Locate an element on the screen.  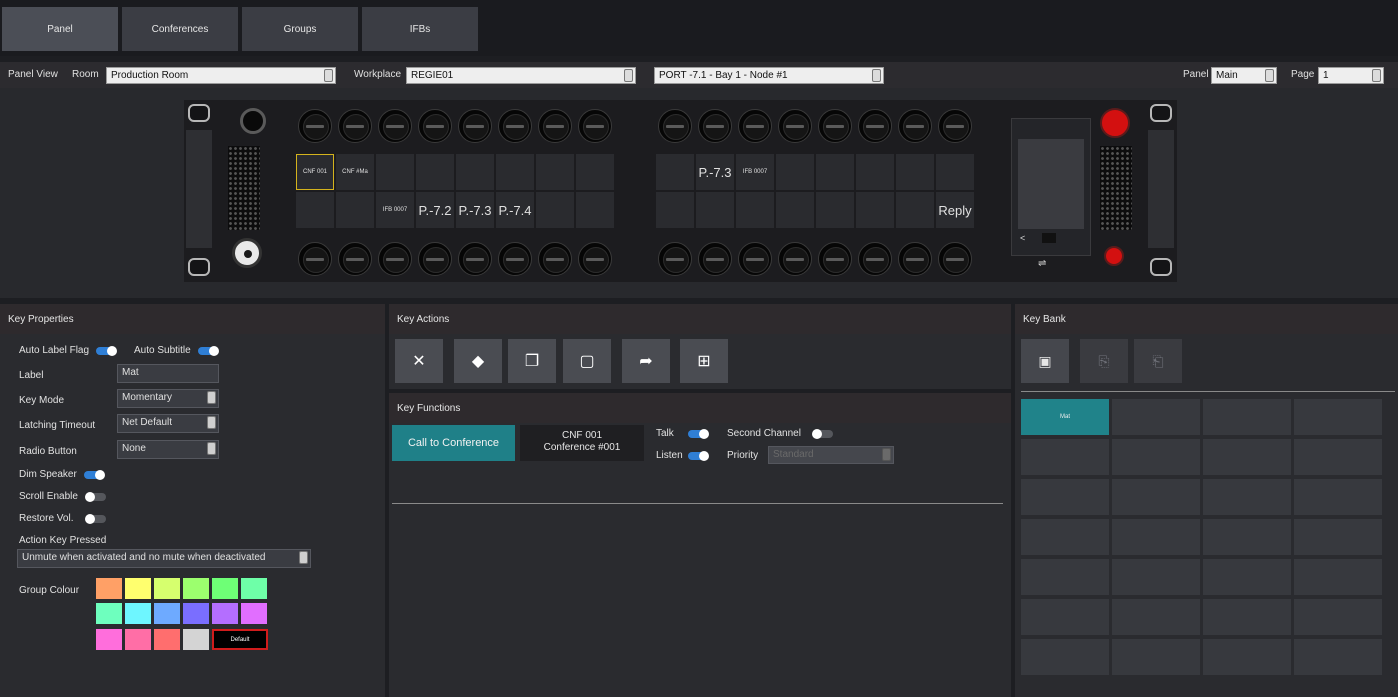
eraser-icon: ◆ is located at coordinates (478, 361).